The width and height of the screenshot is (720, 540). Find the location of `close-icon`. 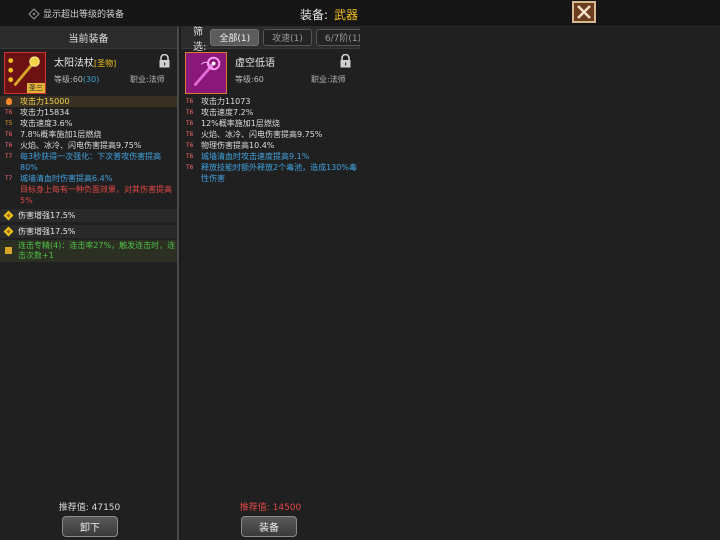

close-icon is located at coordinates (584, 12).